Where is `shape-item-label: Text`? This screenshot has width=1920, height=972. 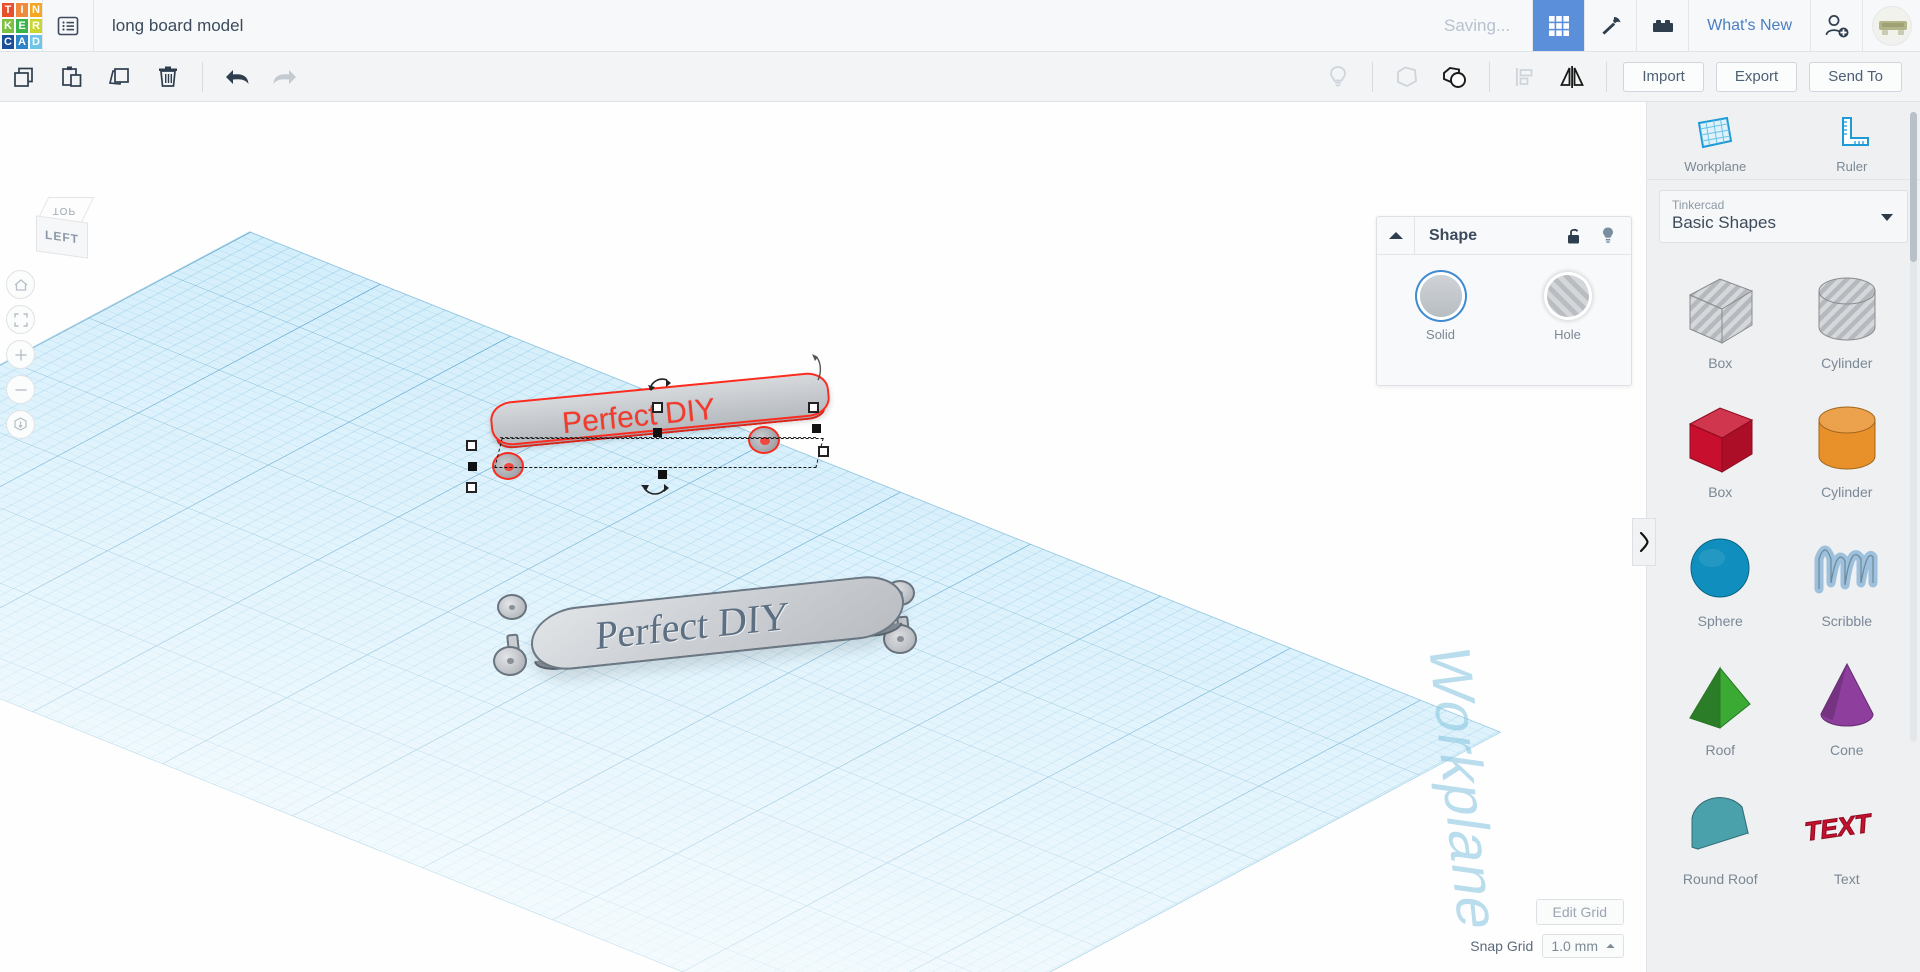
shape-item-label: Text is located at coordinates (1846, 879).